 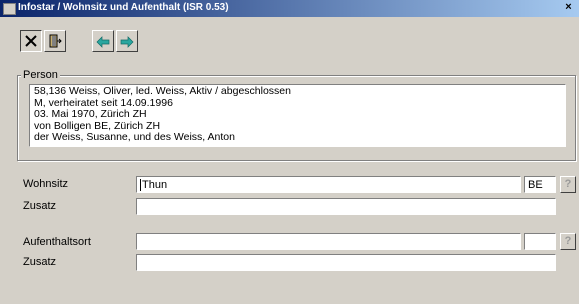 What do you see at coordinates (346, 262) in the screenshot?
I see `aufenthalt-zusatz-input` at bounding box center [346, 262].